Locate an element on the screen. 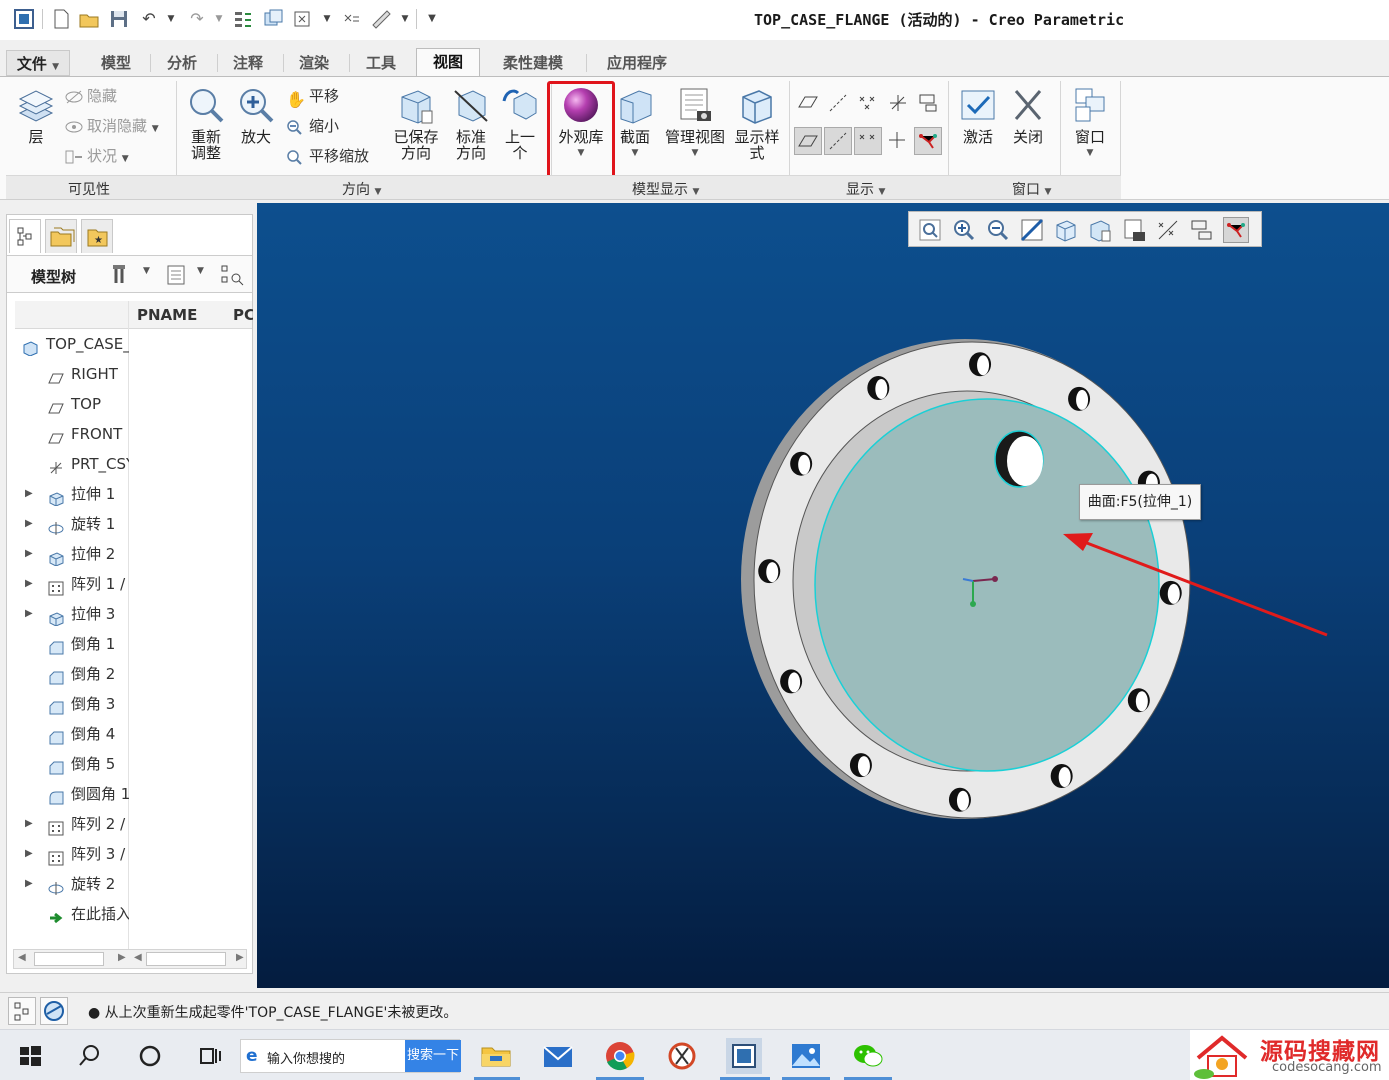 The width and height of the screenshot is (1389, 1080). pan-button: ✋ 平移 is located at coordinates (312, 97).